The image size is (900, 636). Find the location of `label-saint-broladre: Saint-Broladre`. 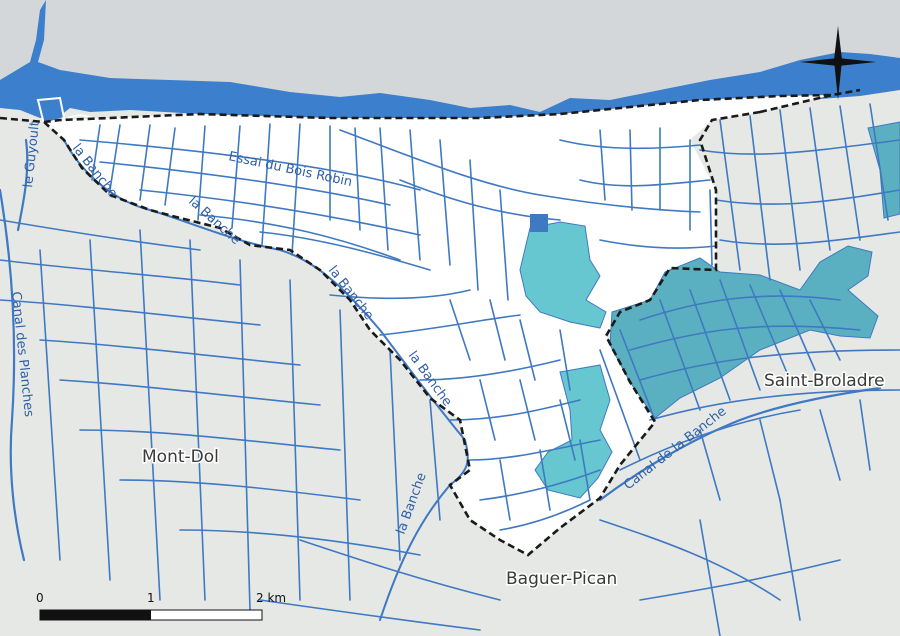

label-saint-broladre: Saint-Broladre is located at coordinates (824, 381).